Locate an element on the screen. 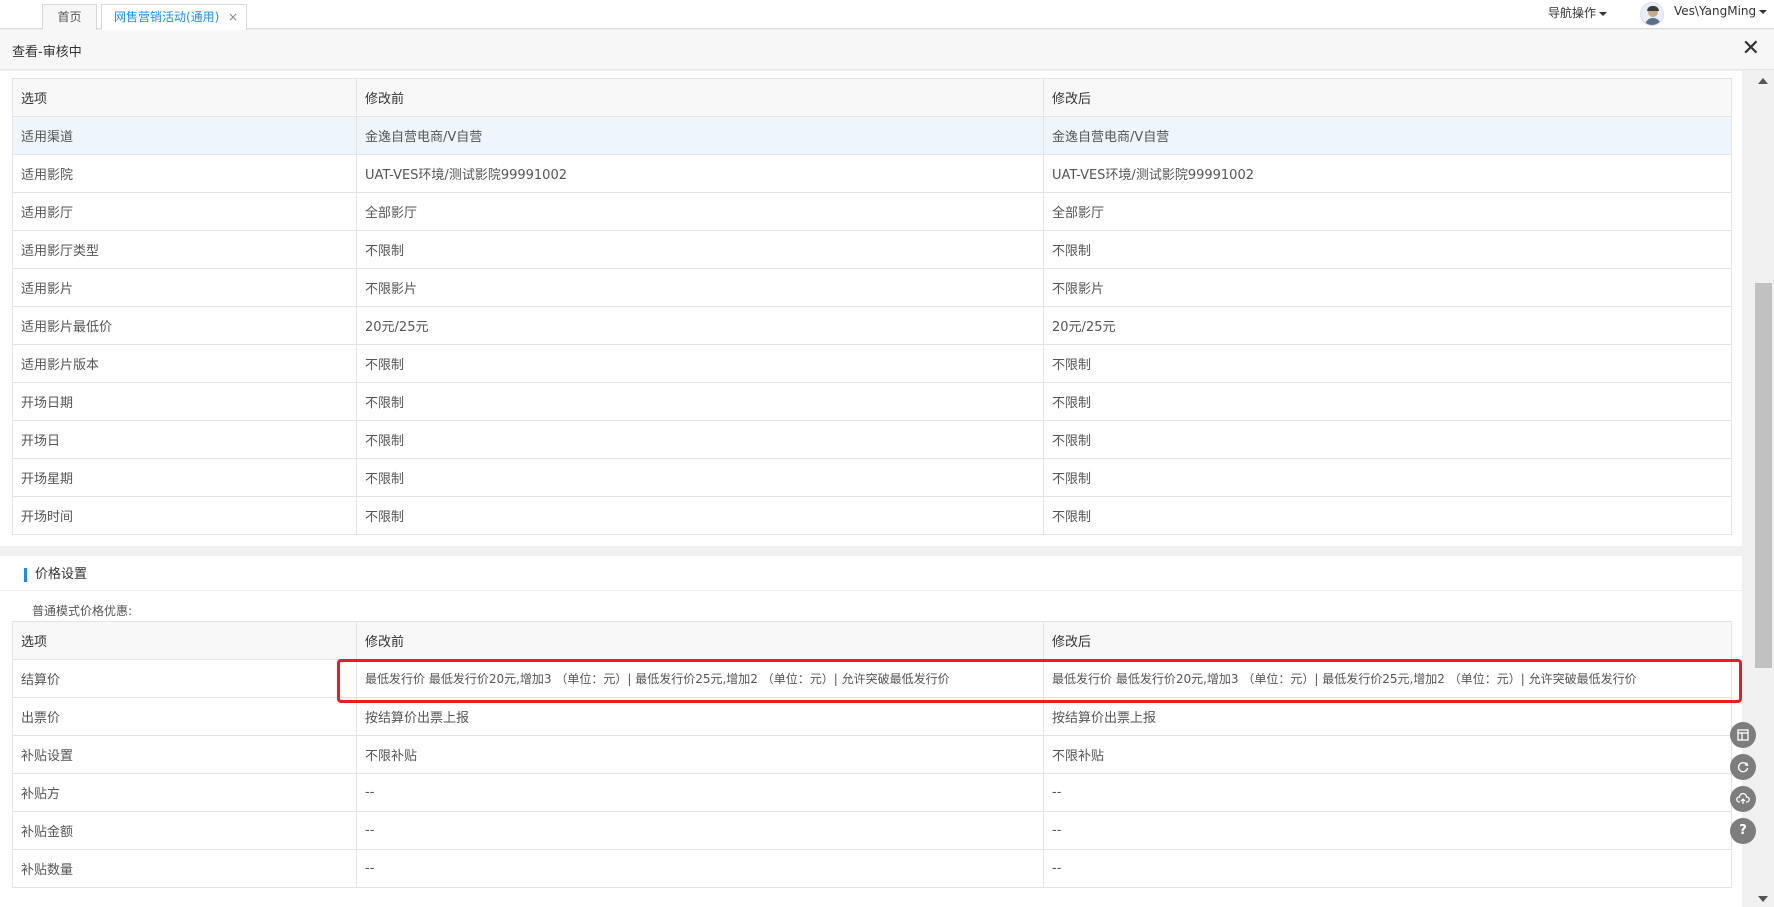  table-cell: 20元/25元 is located at coordinates (1387, 325).